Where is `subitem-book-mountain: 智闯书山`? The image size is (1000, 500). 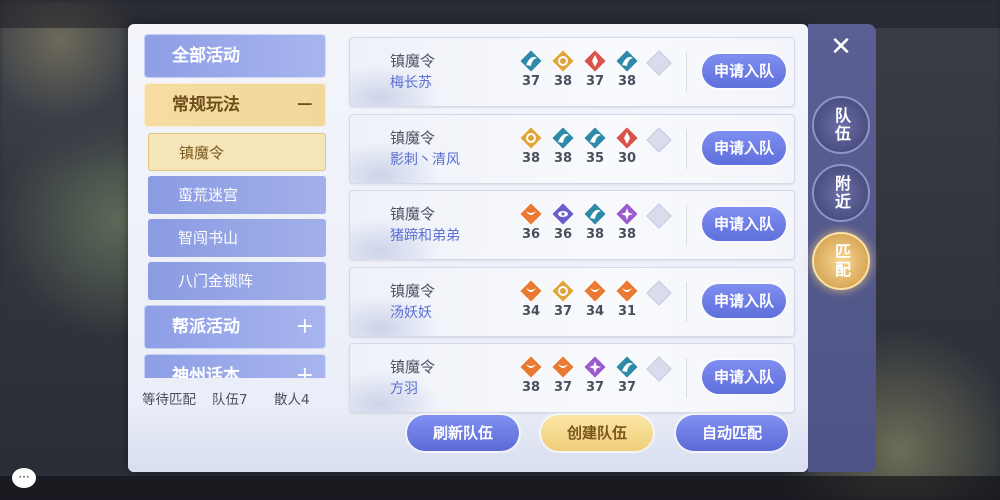 subitem-book-mountain: 智闯书山 is located at coordinates (237, 238).